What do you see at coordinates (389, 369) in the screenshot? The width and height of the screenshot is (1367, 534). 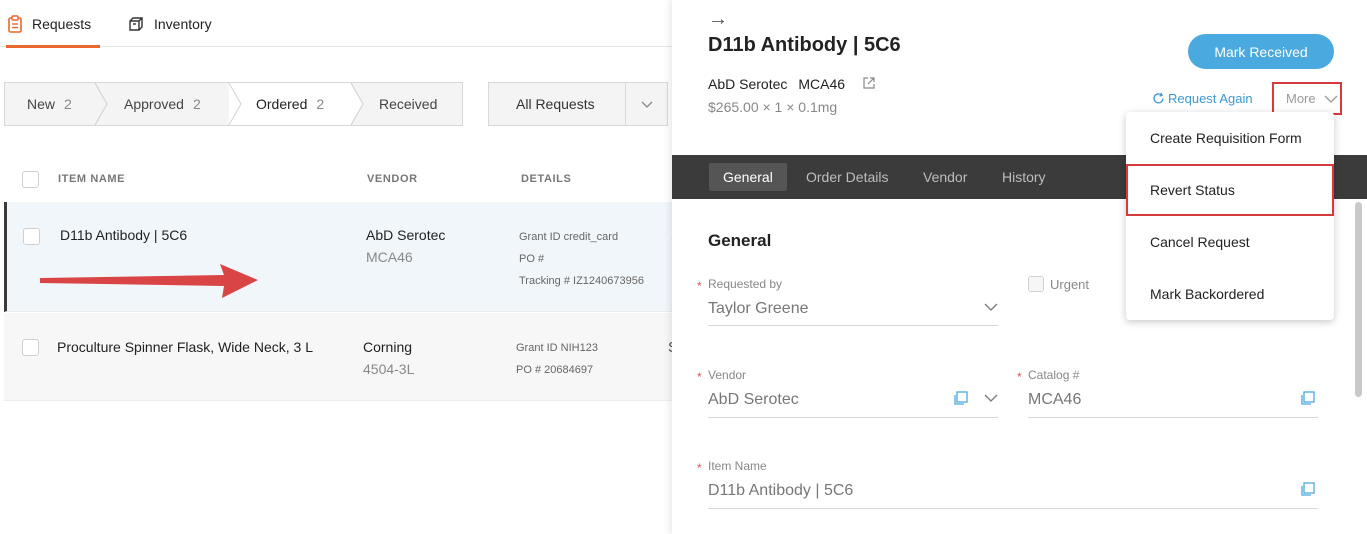 I see `row-catalog: 4504-3L` at bounding box center [389, 369].